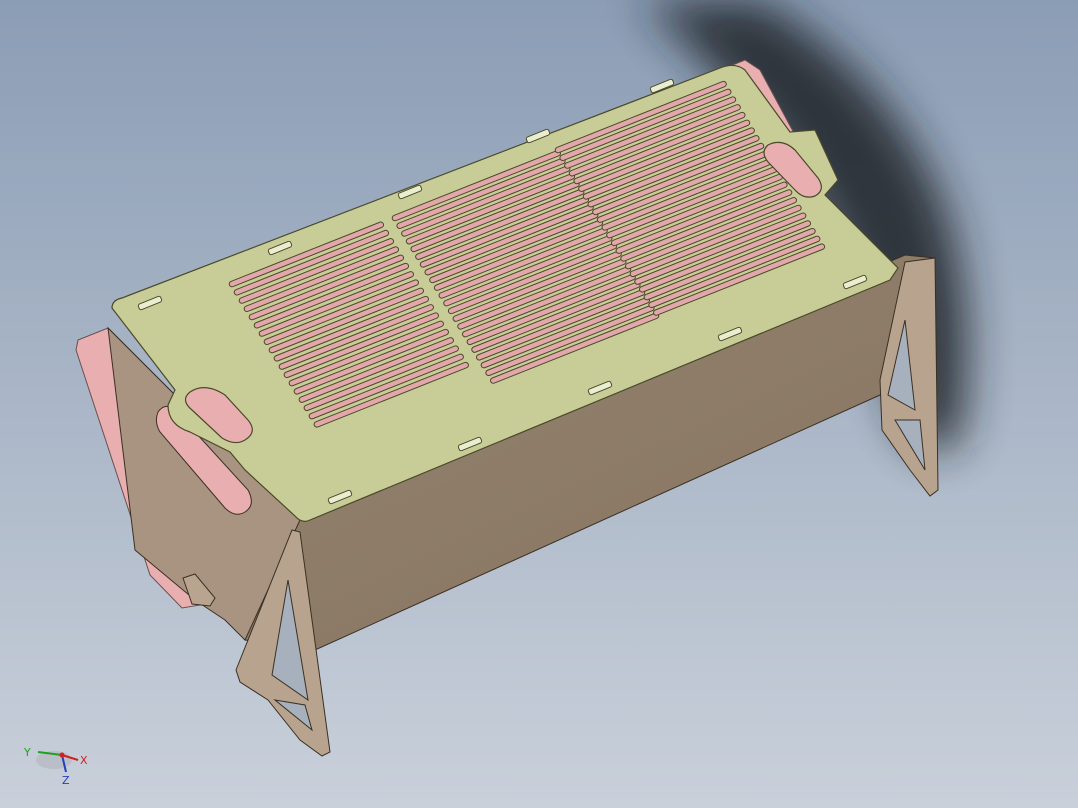 This screenshot has height=808, width=1078. What do you see at coordinates (66, 780) in the screenshot?
I see `triad-z-label: Z` at bounding box center [66, 780].